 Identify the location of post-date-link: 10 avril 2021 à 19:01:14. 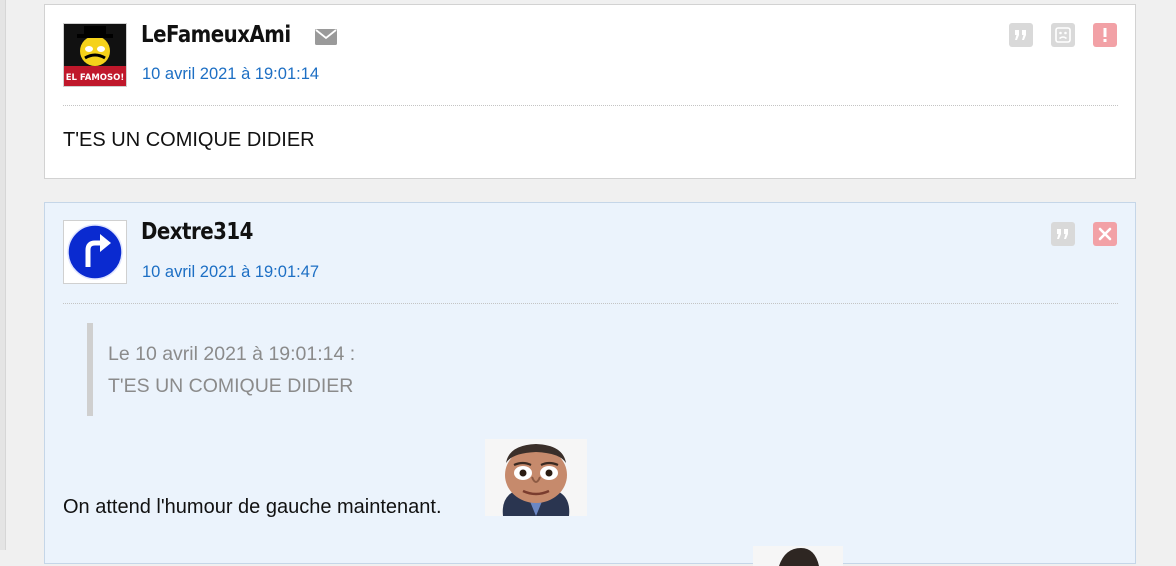
(230, 74).